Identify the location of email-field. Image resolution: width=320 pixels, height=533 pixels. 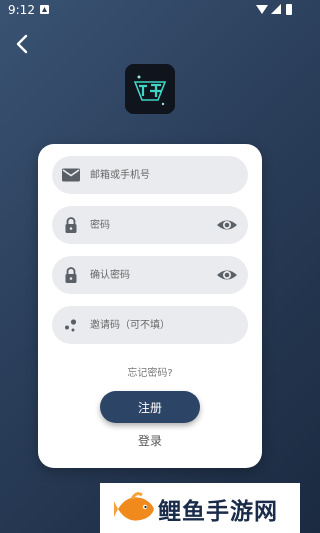
(150, 175).